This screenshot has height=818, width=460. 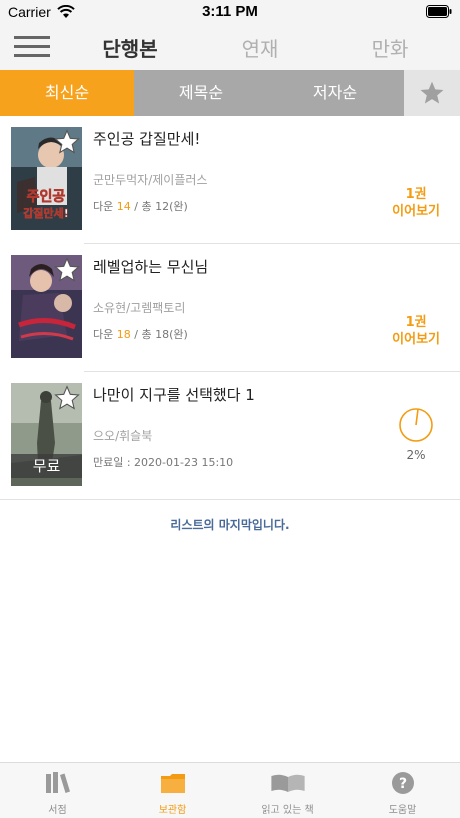 I want to click on tab-reading-label: 읽고 있는 책, so click(x=287, y=810).